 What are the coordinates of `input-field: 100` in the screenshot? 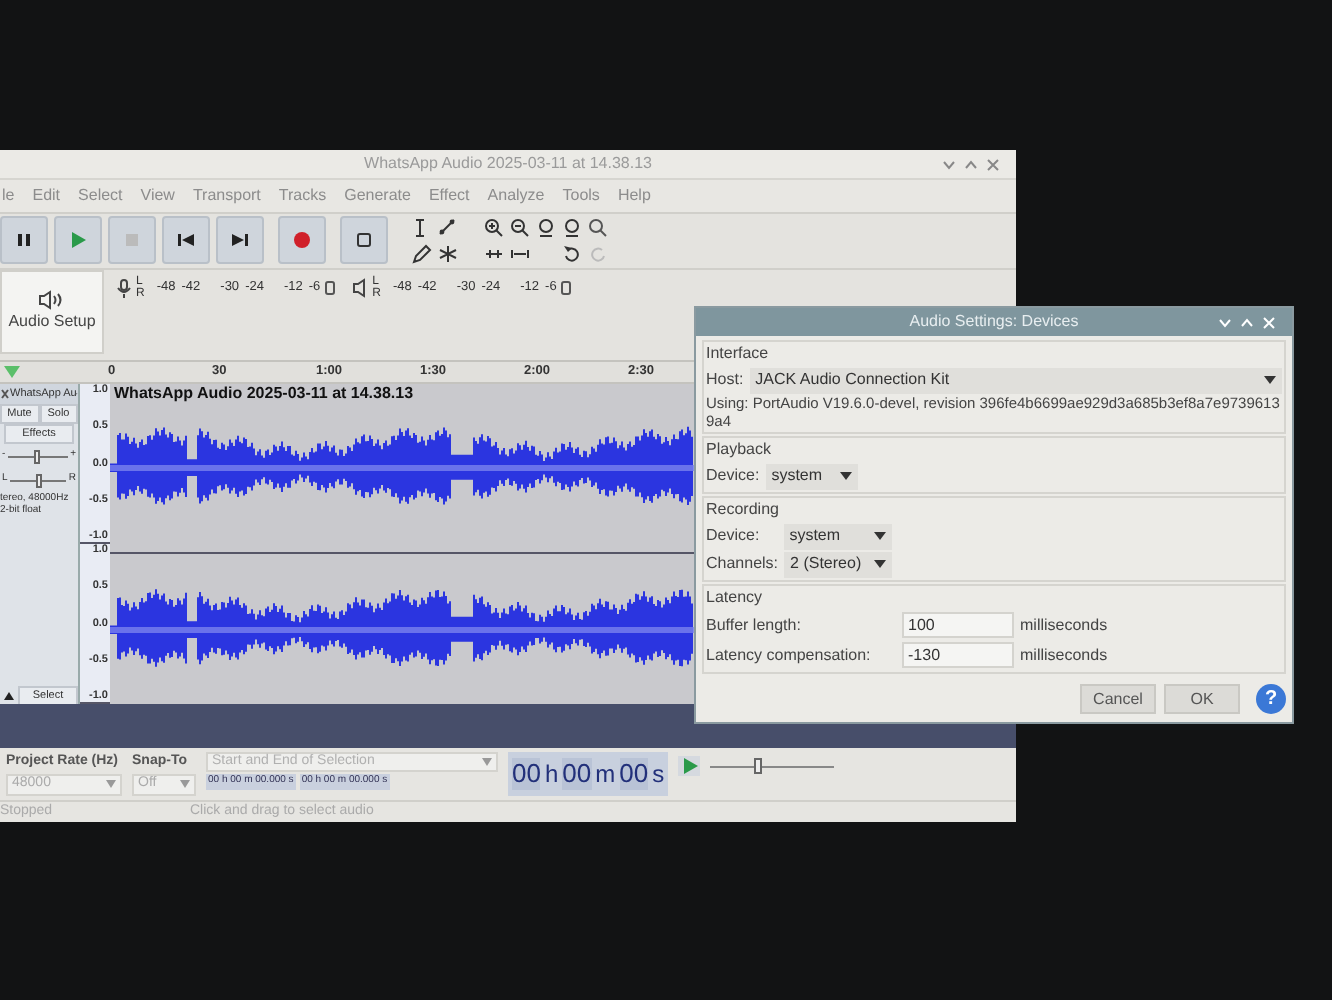 It's located at (958, 625).